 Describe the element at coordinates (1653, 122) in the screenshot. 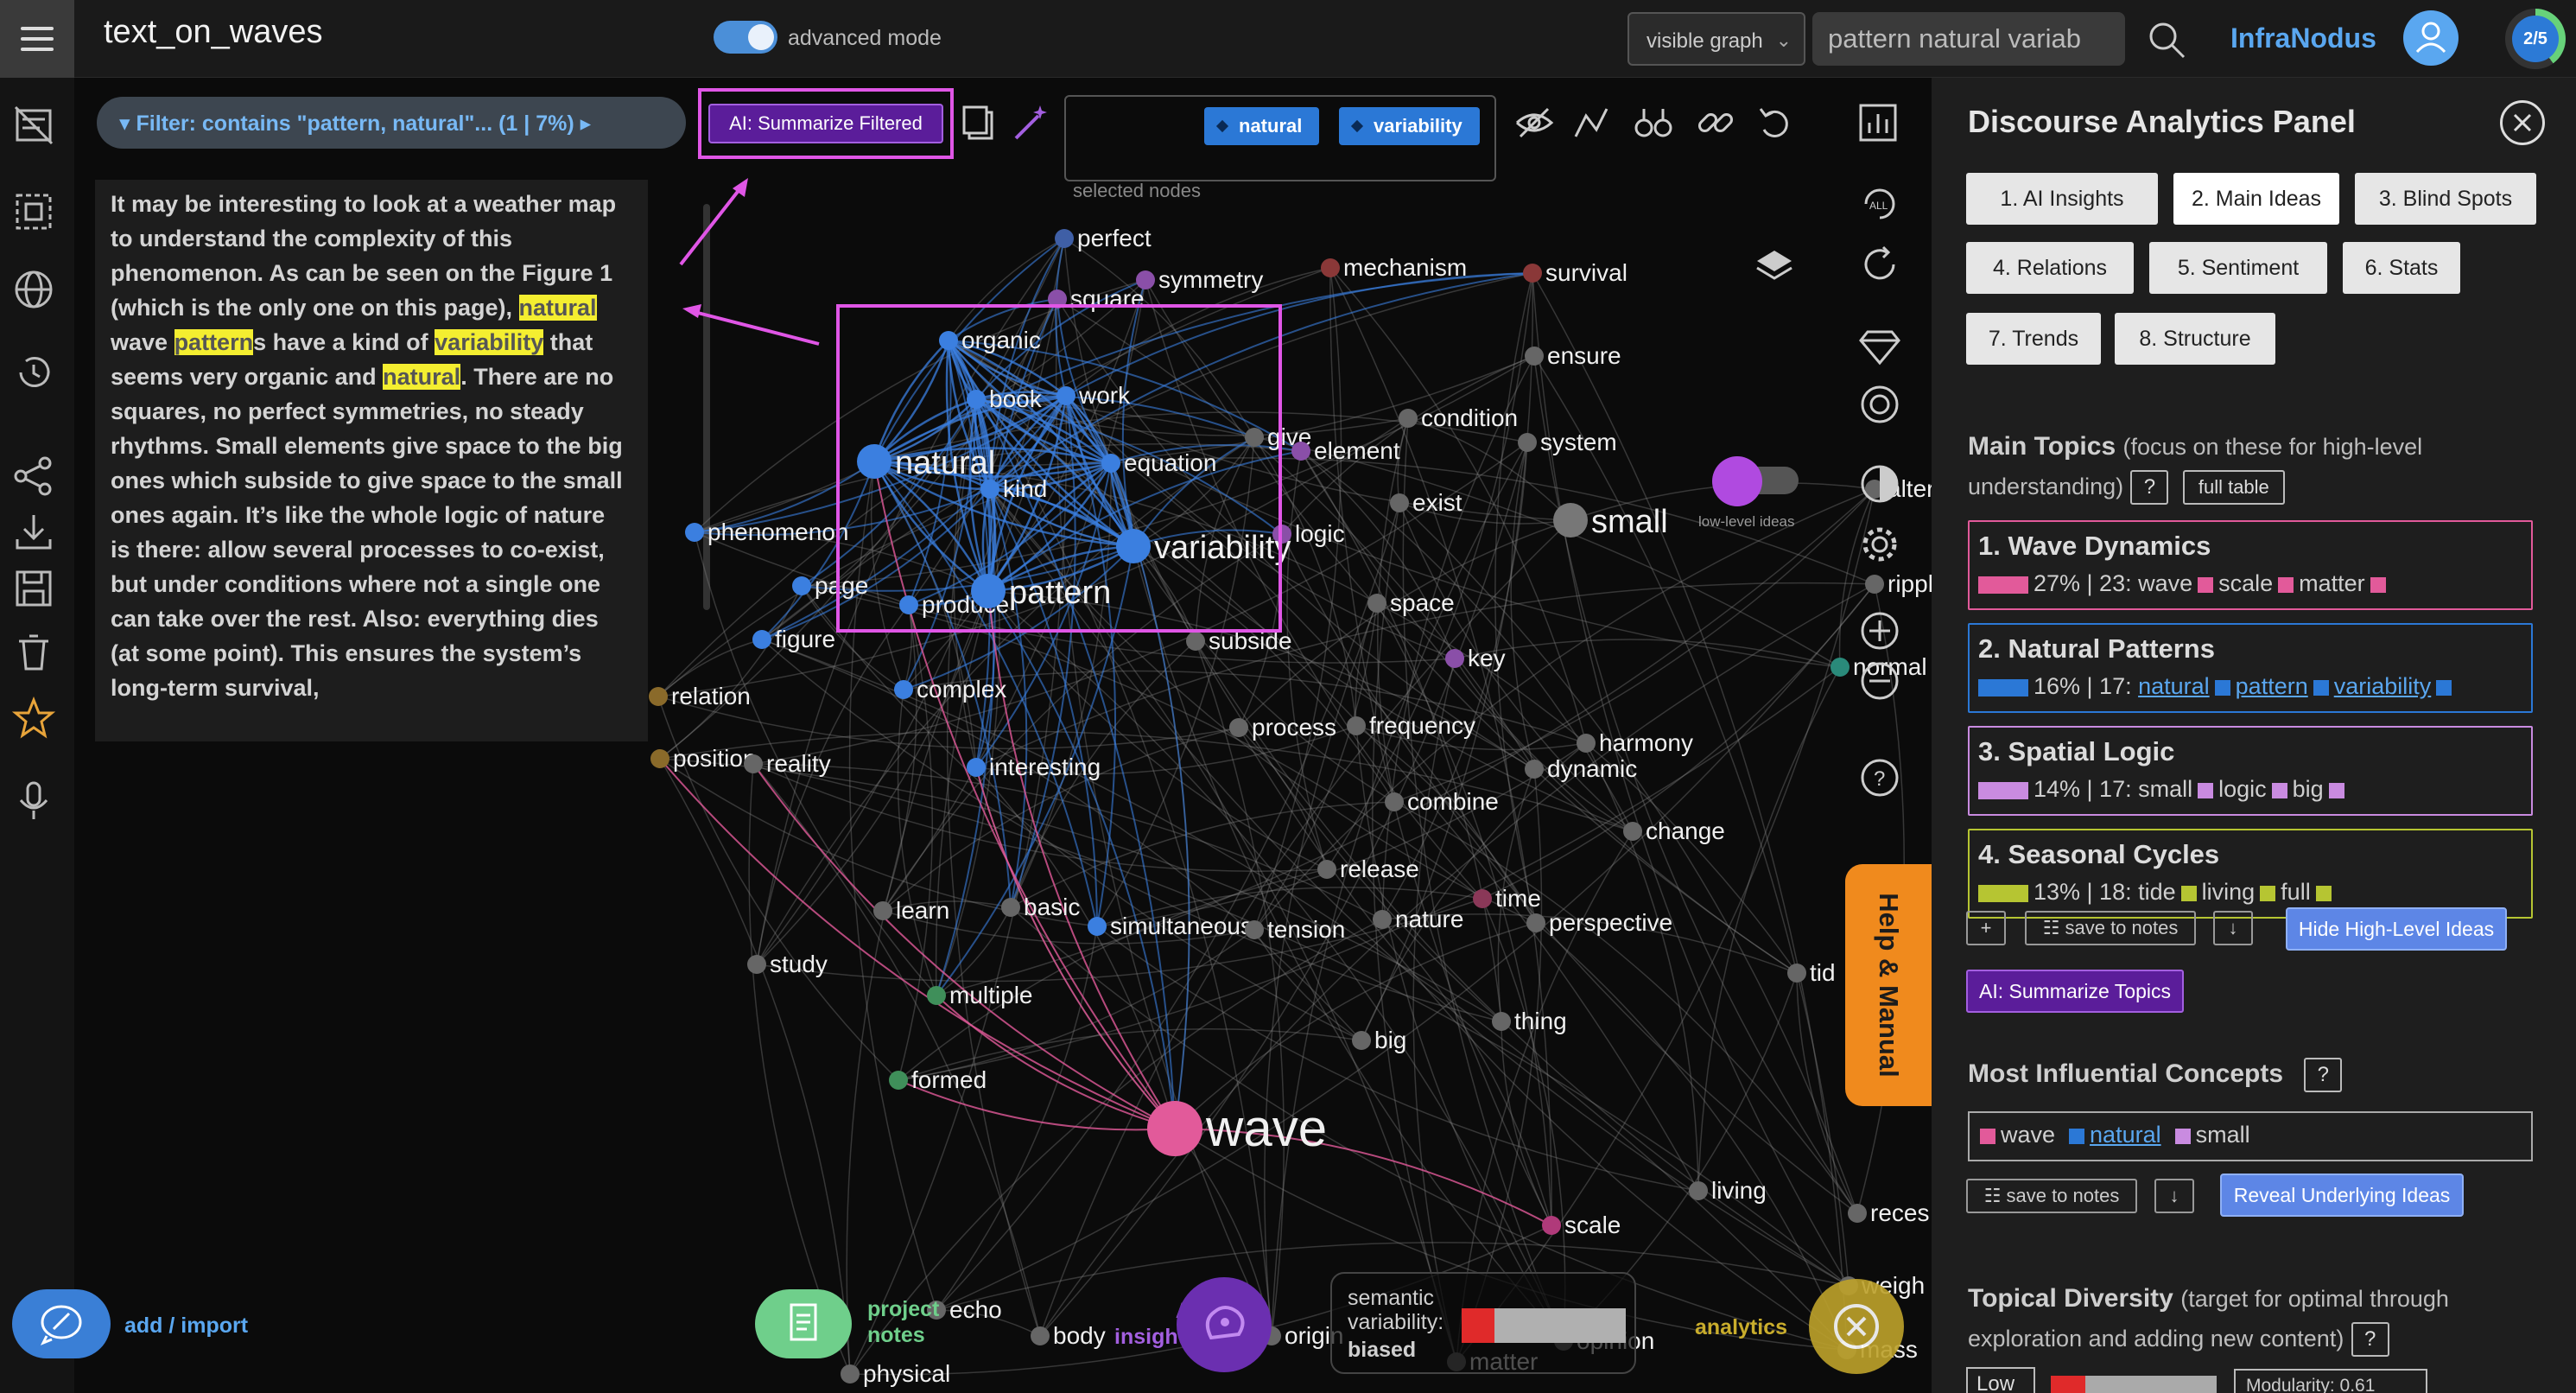

I see `binoculars-icon` at that location.